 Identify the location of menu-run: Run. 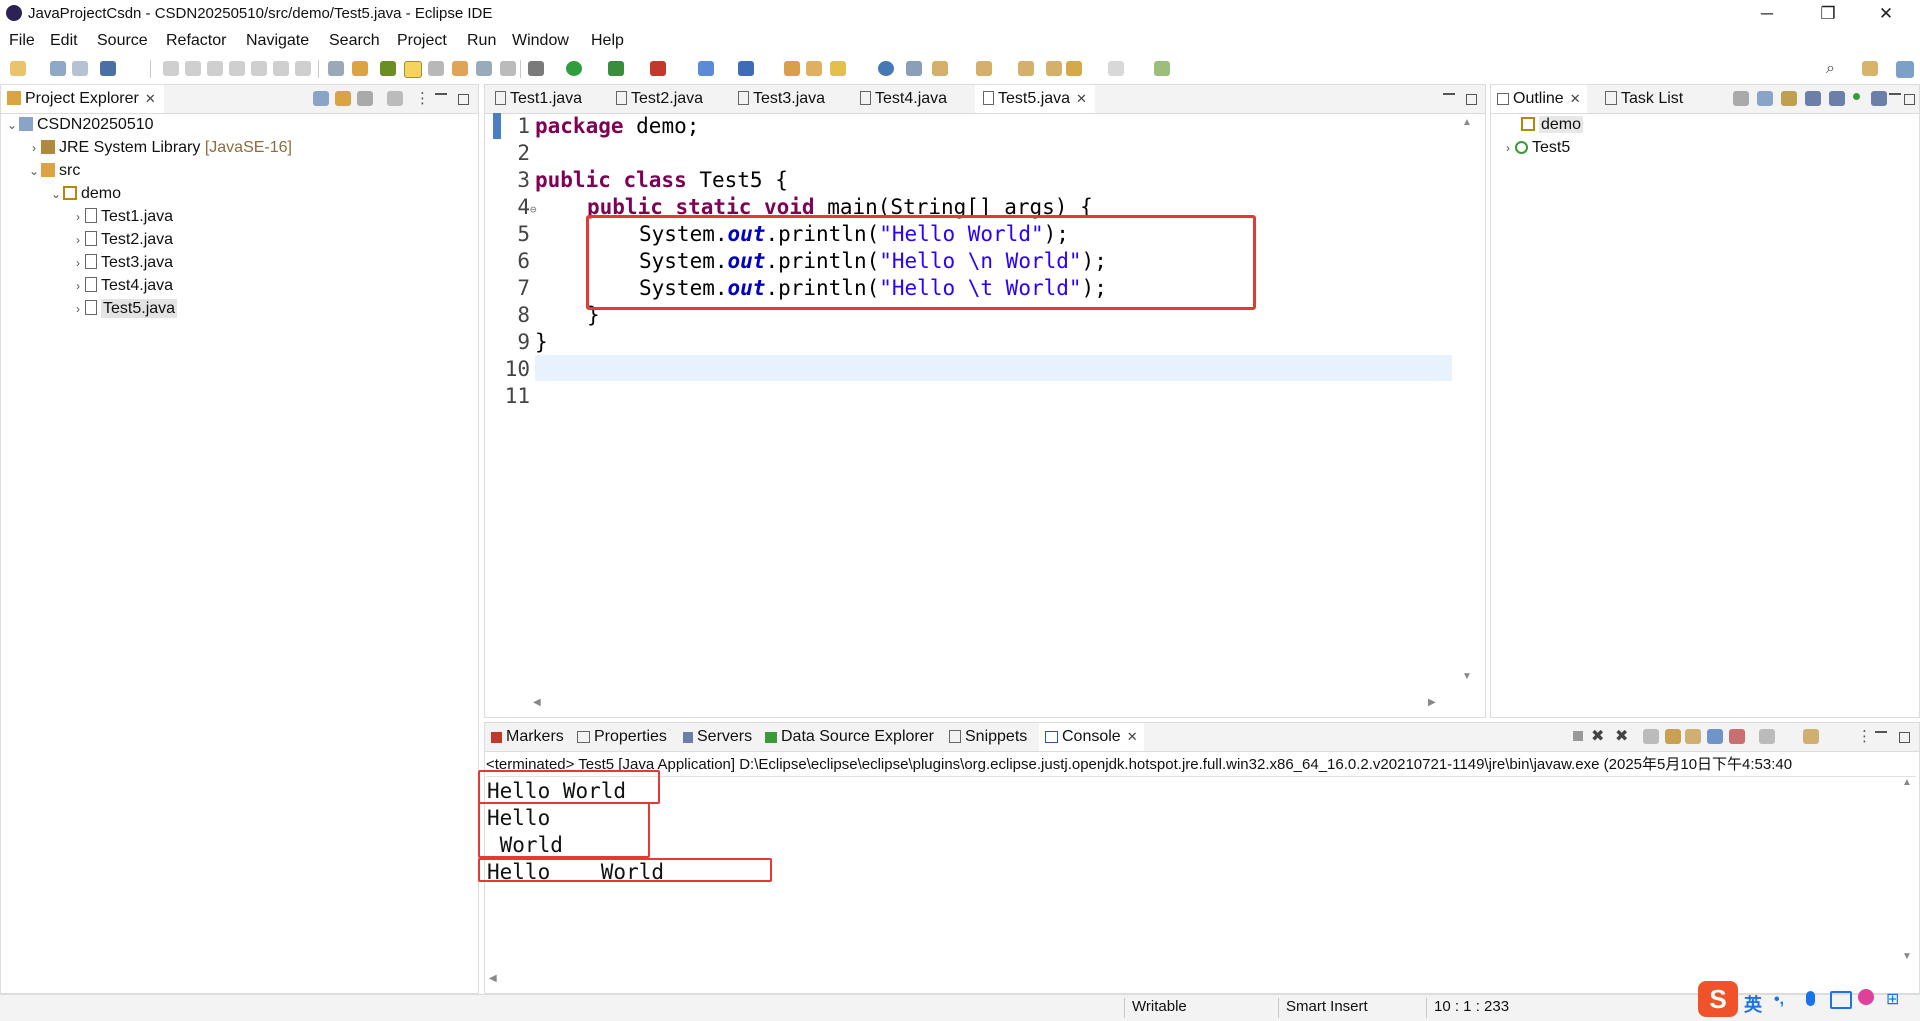
(481, 41).